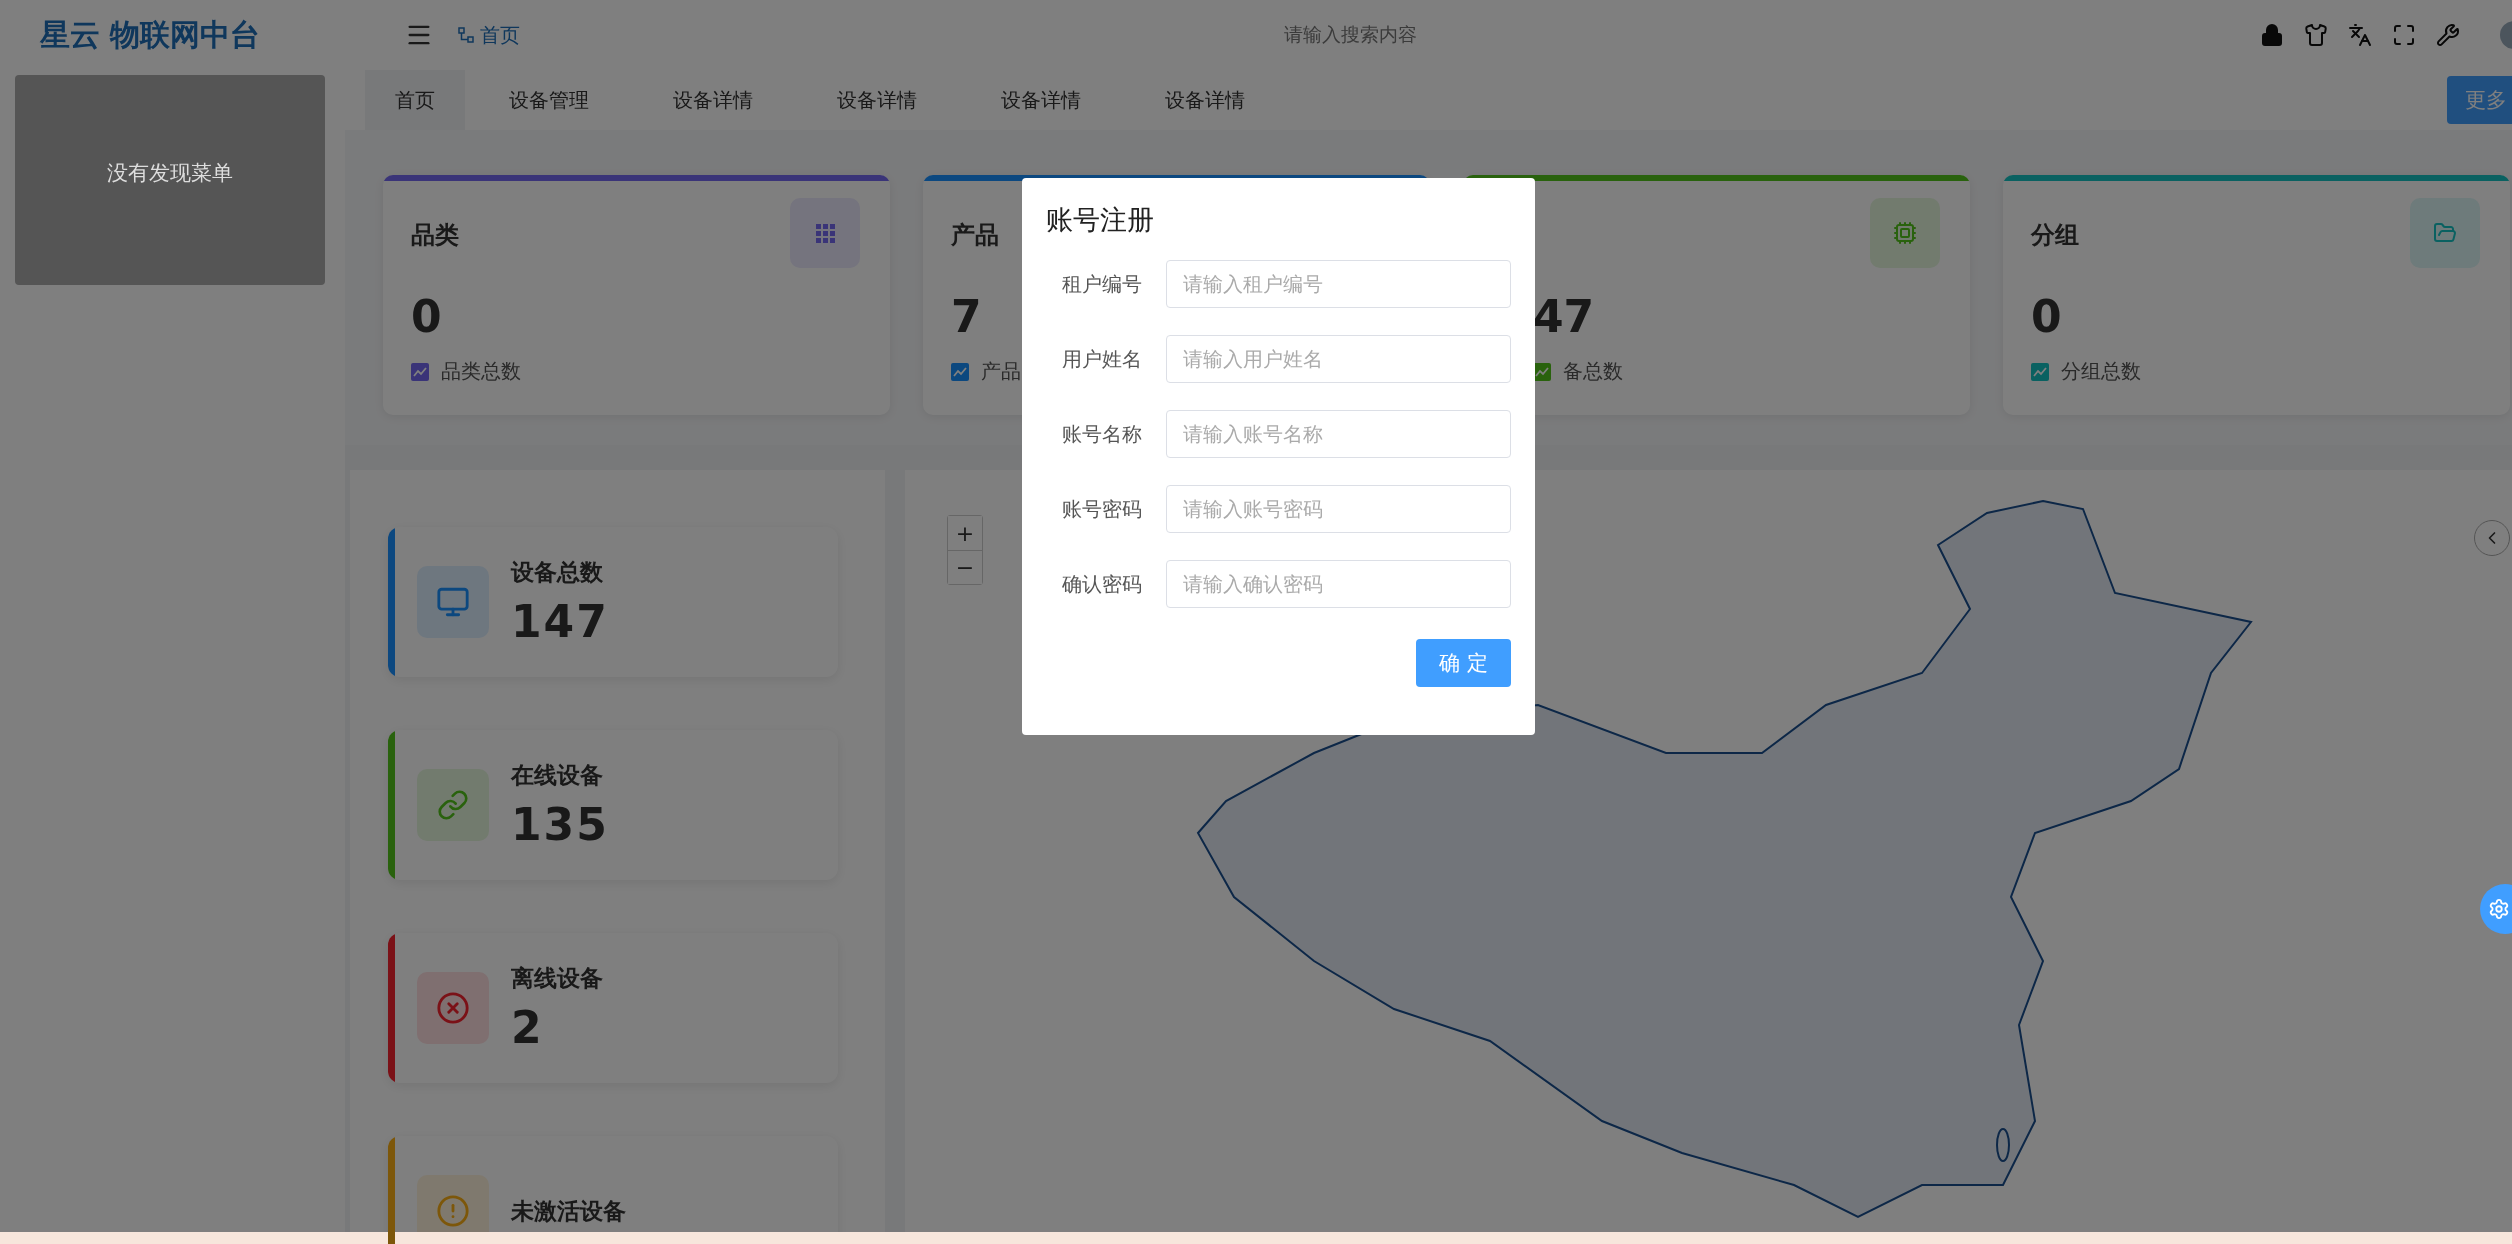 Image resolution: width=2512 pixels, height=1244 pixels. Describe the element at coordinates (825, 233) in the screenshot. I see `grid-icon` at that location.